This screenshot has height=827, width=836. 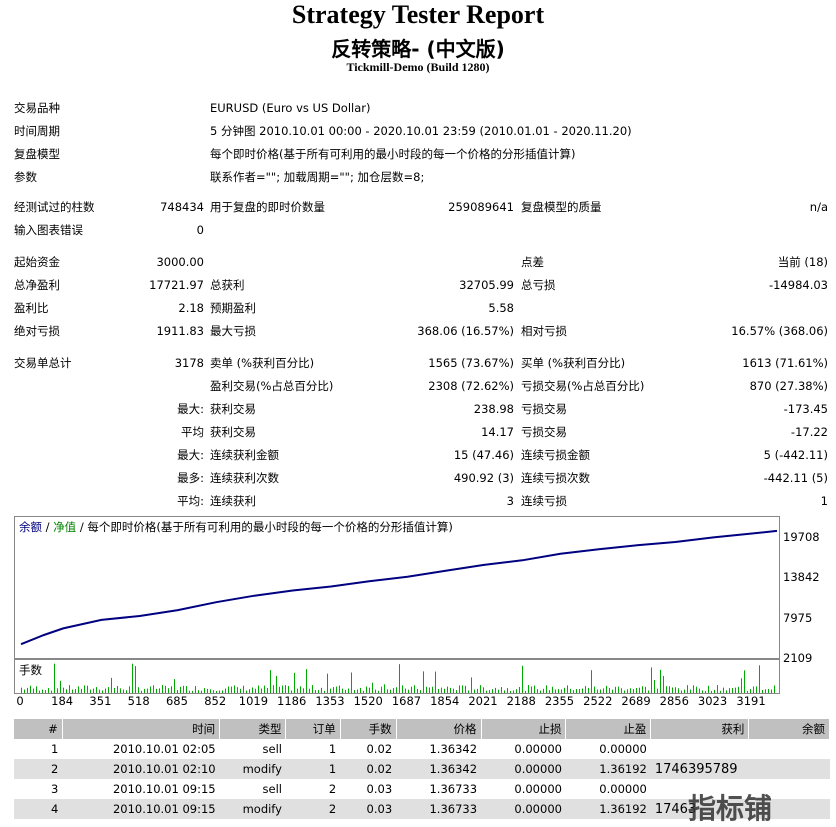 I want to click on x-tick: 351, so click(x=100, y=701).